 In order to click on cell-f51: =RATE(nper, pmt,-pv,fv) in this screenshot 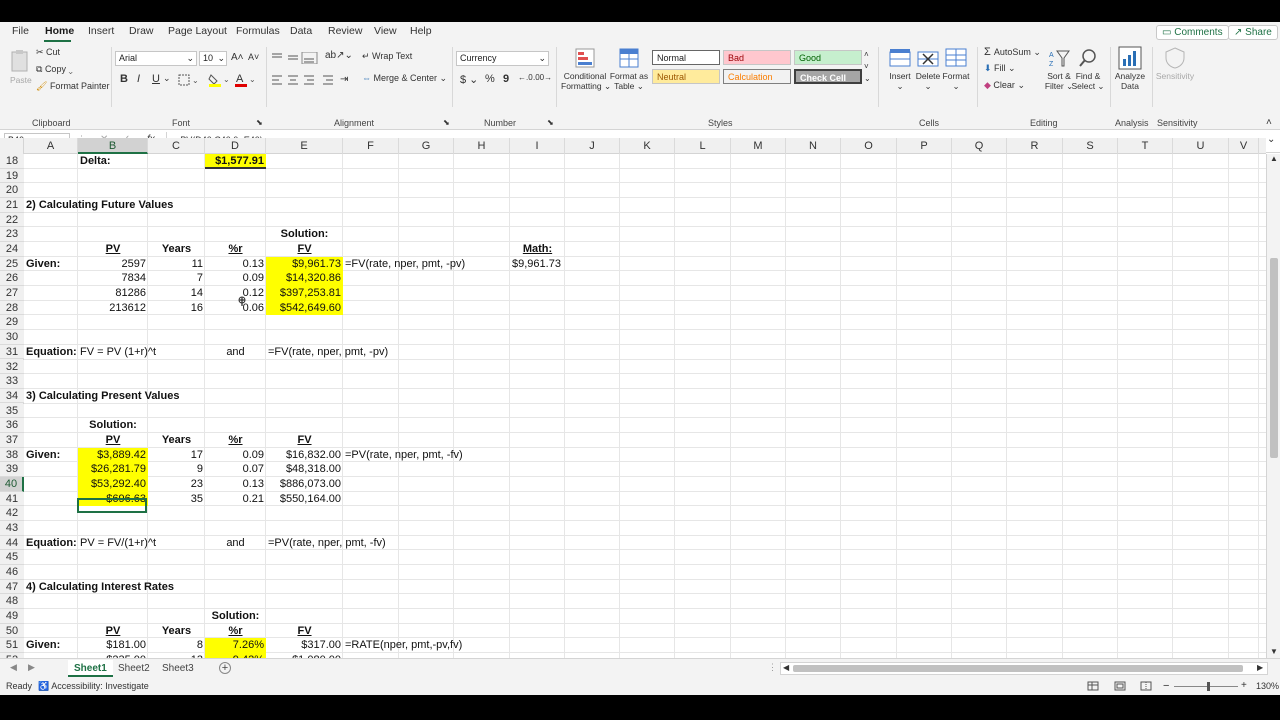, I will do `click(403, 645)`.